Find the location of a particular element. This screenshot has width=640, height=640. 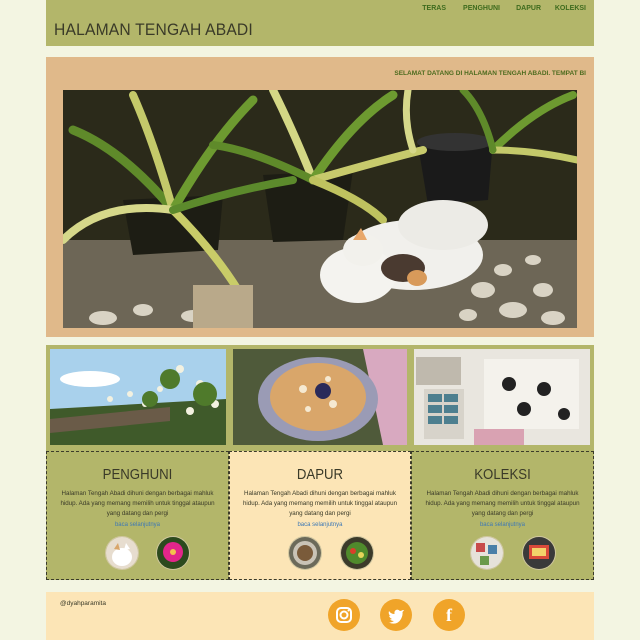

postcards-photo is located at coordinates (539, 553).